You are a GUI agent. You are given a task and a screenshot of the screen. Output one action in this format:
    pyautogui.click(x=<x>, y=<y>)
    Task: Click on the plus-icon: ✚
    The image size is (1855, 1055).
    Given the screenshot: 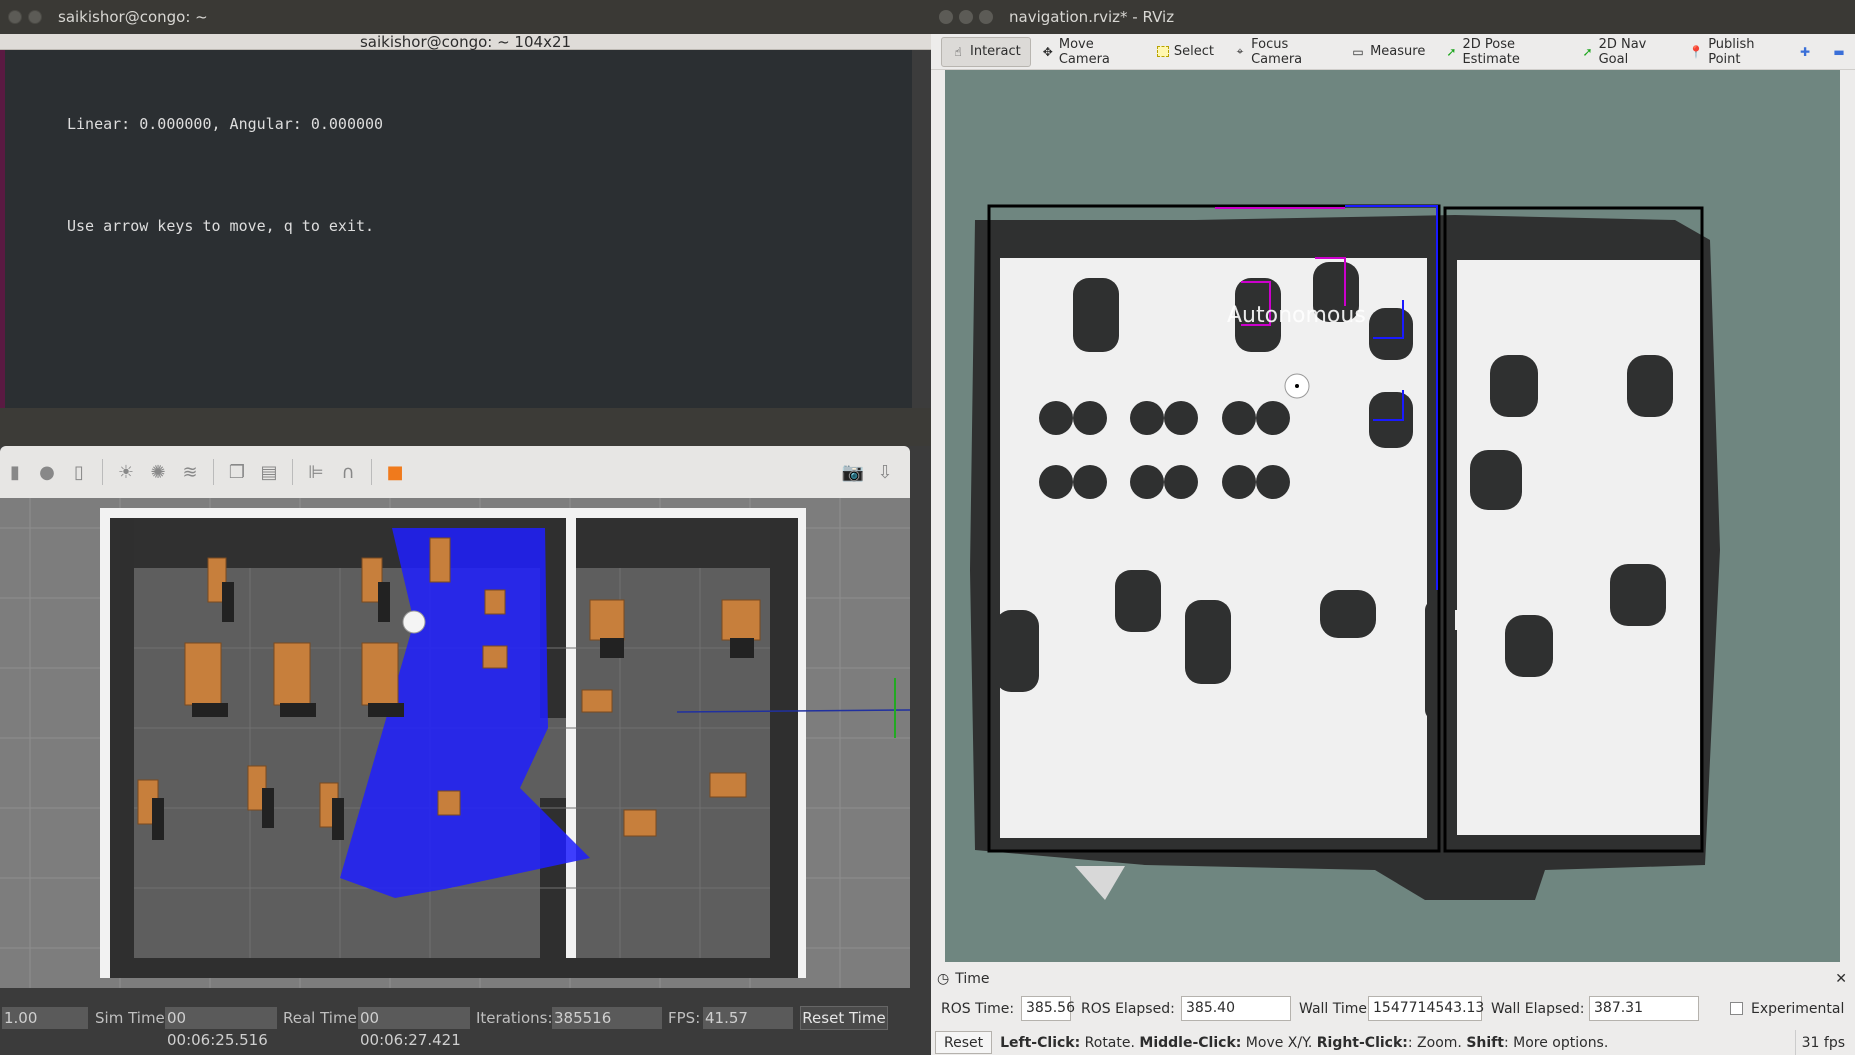 What is the action you would take?
    pyautogui.click(x=1805, y=51)
    